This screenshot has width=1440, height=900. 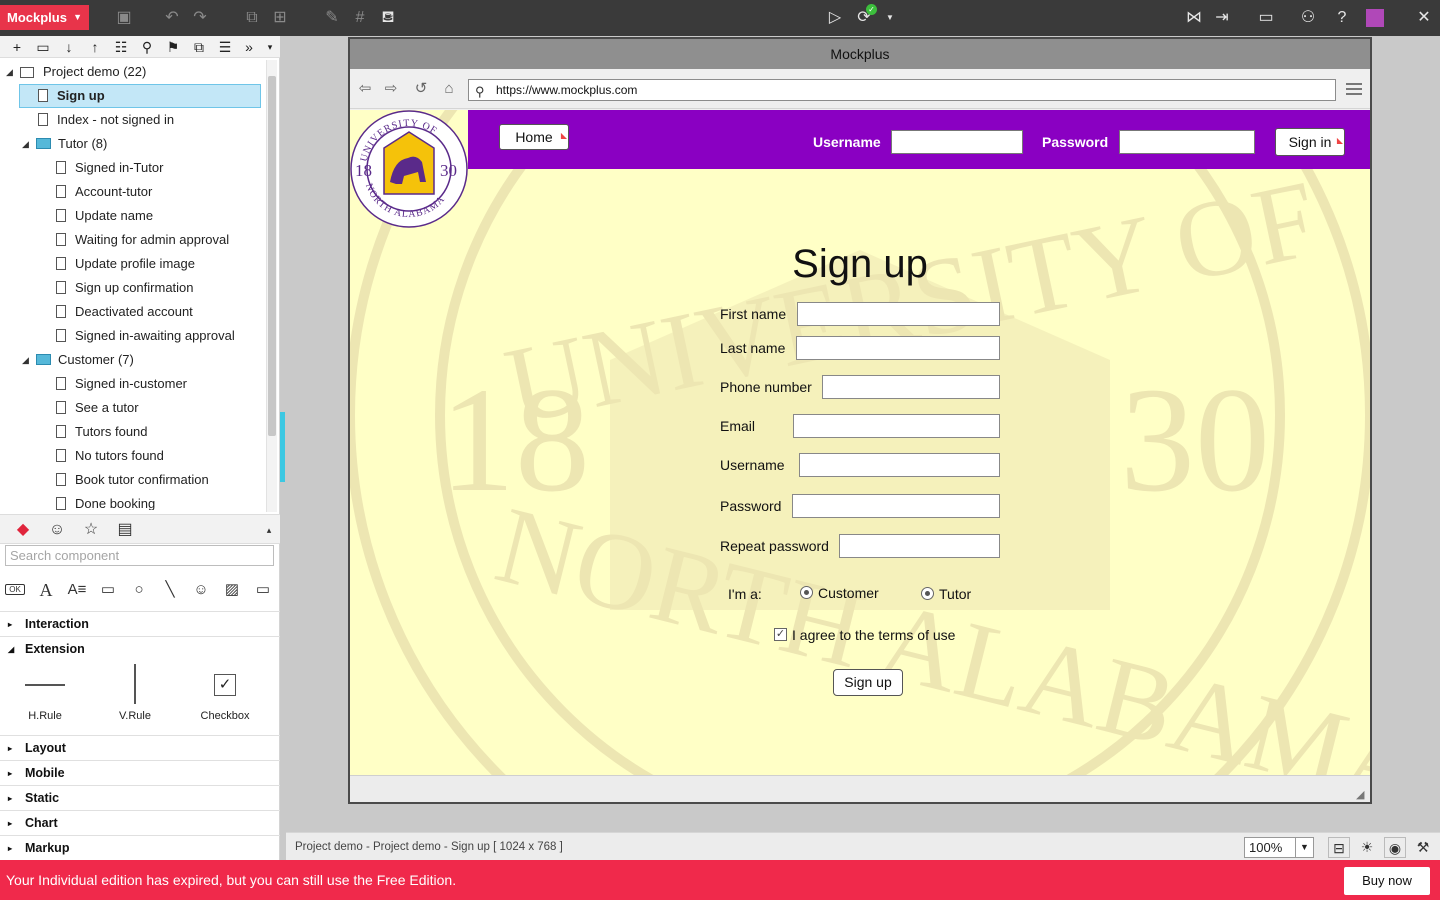 What do you see at coordinates (252, 18) in the screenshot?
I see `group-icon: ⧉` at bounding box center [252, 18].